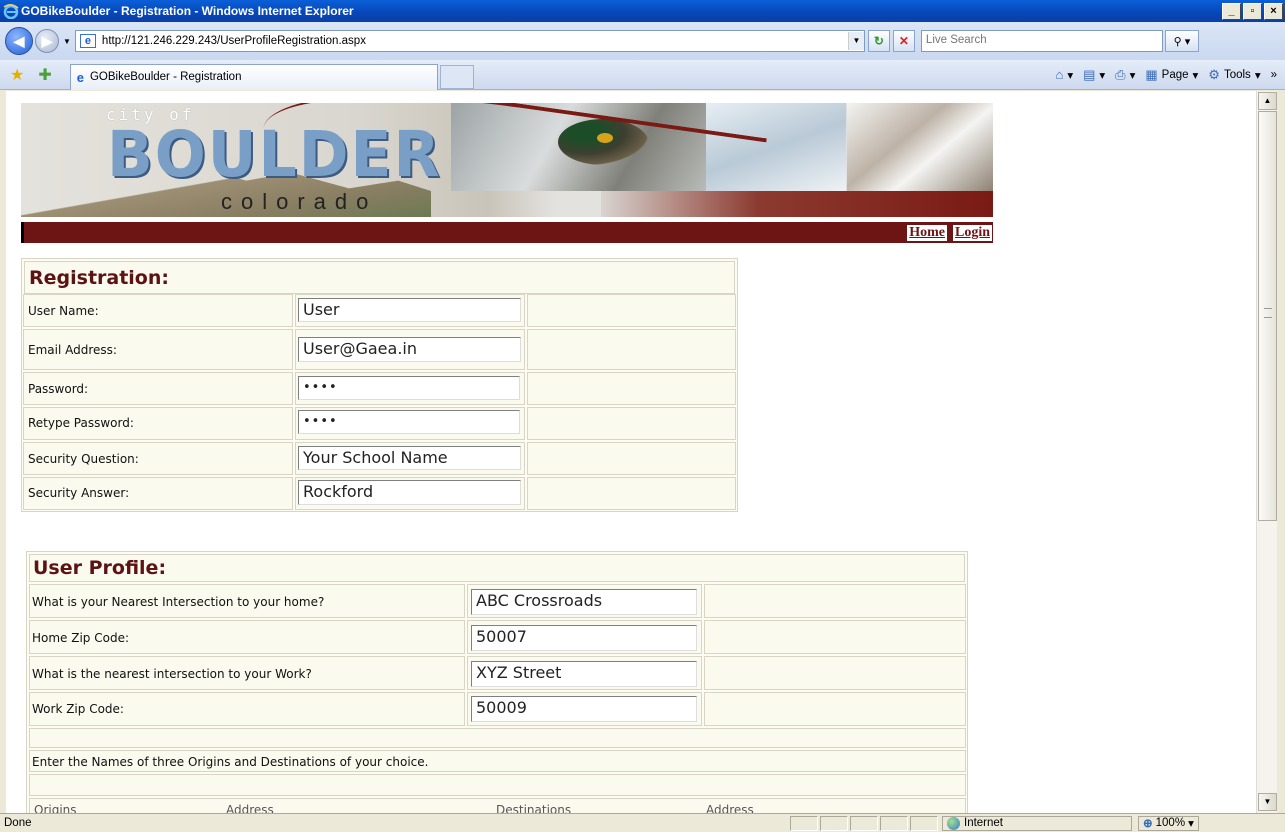 The image size is (1285, 832). I want to click on home-zip-field: 50007, so click(584, 638).